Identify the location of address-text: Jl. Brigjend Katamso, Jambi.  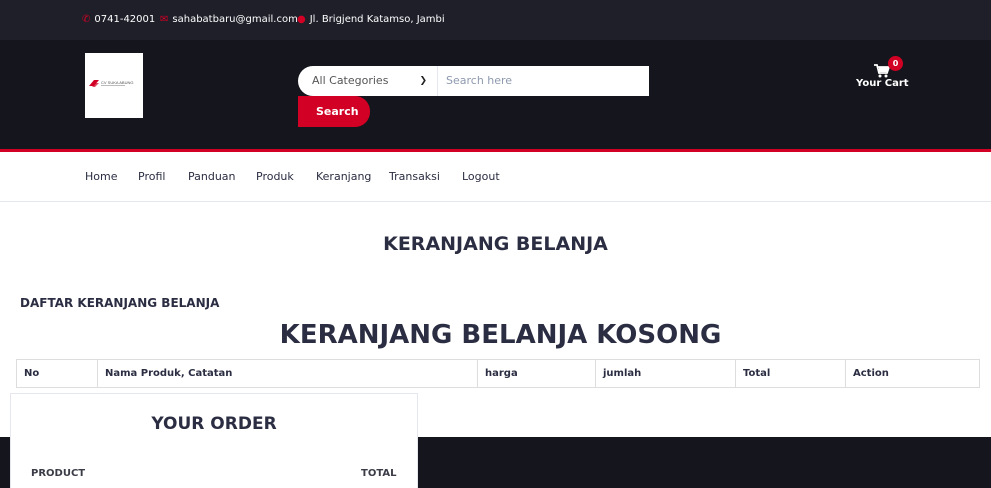
(377, 19).